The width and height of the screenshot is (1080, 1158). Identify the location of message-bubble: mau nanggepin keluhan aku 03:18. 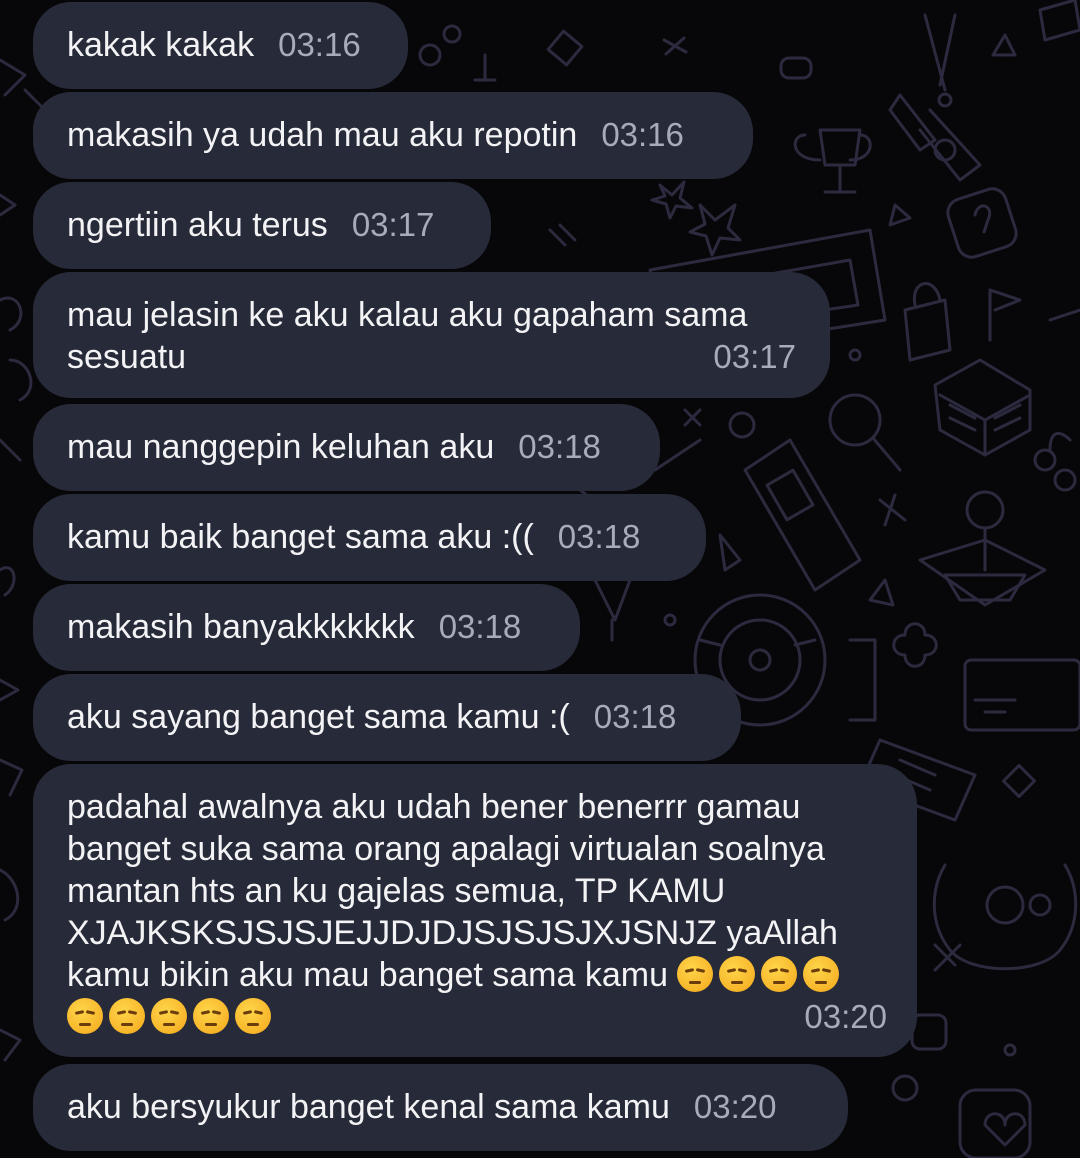
(346, 447).